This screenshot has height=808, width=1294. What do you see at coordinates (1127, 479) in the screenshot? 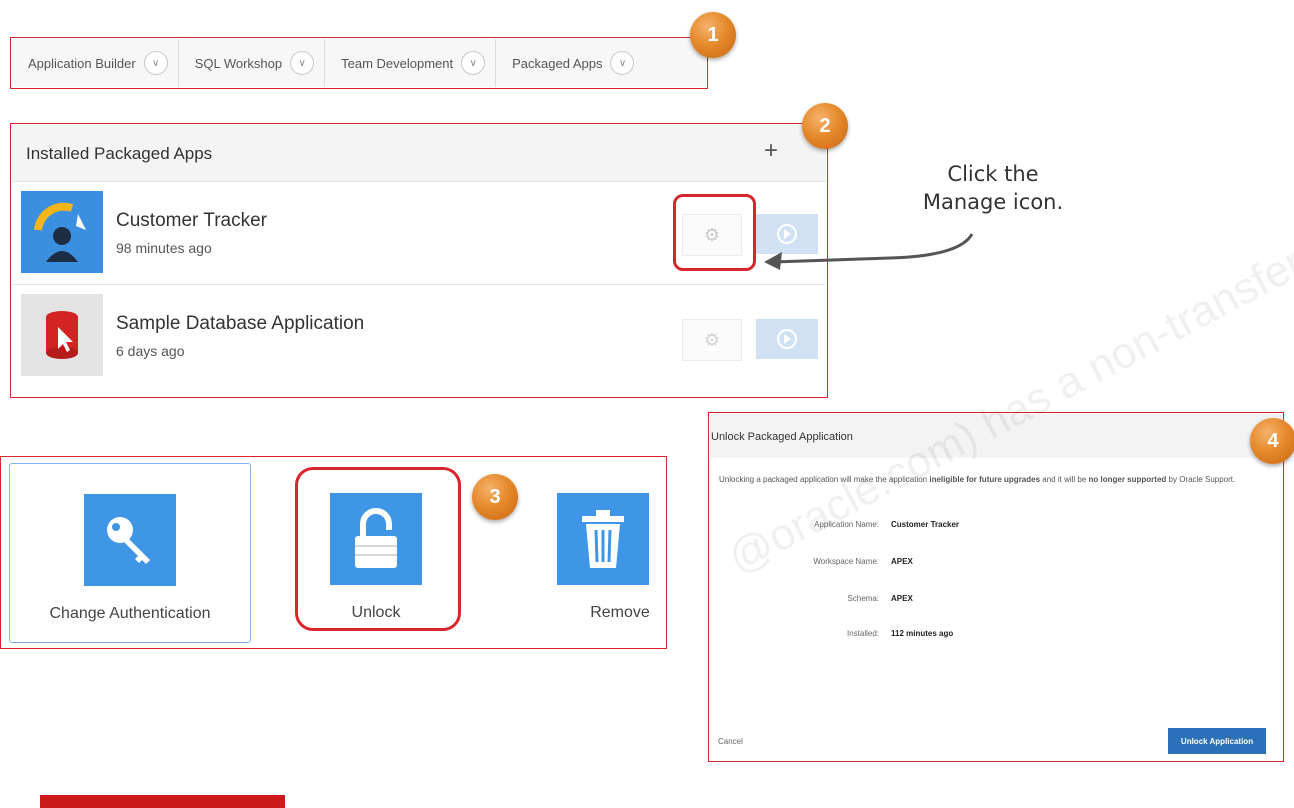
I see `message-emphasis: no longer supported` at bounding box center [1127, 479].